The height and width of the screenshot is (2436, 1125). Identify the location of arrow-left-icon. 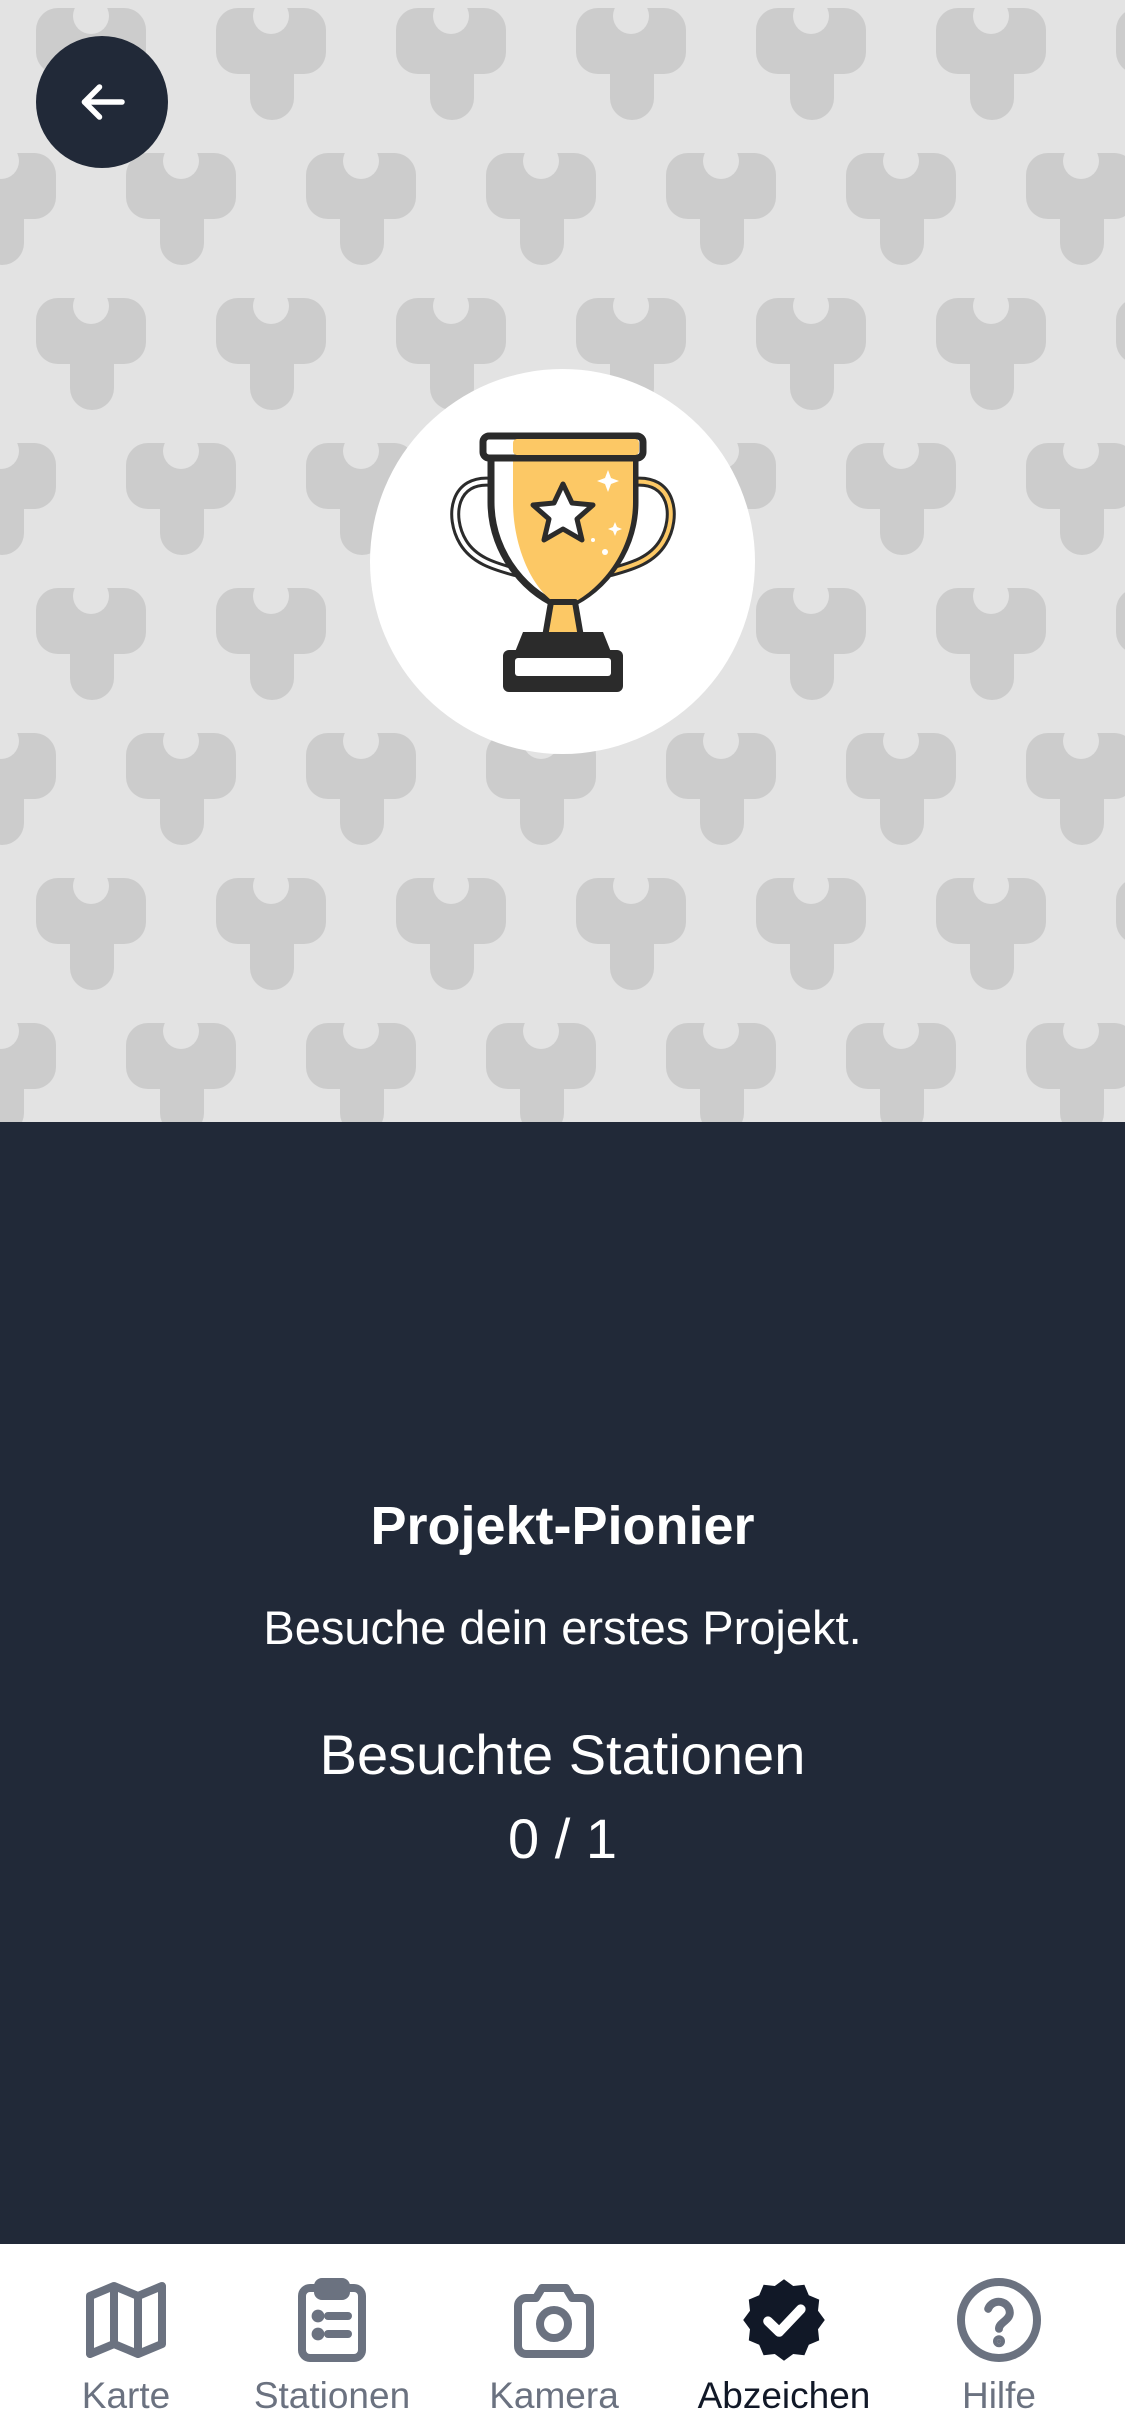
(103, 102).